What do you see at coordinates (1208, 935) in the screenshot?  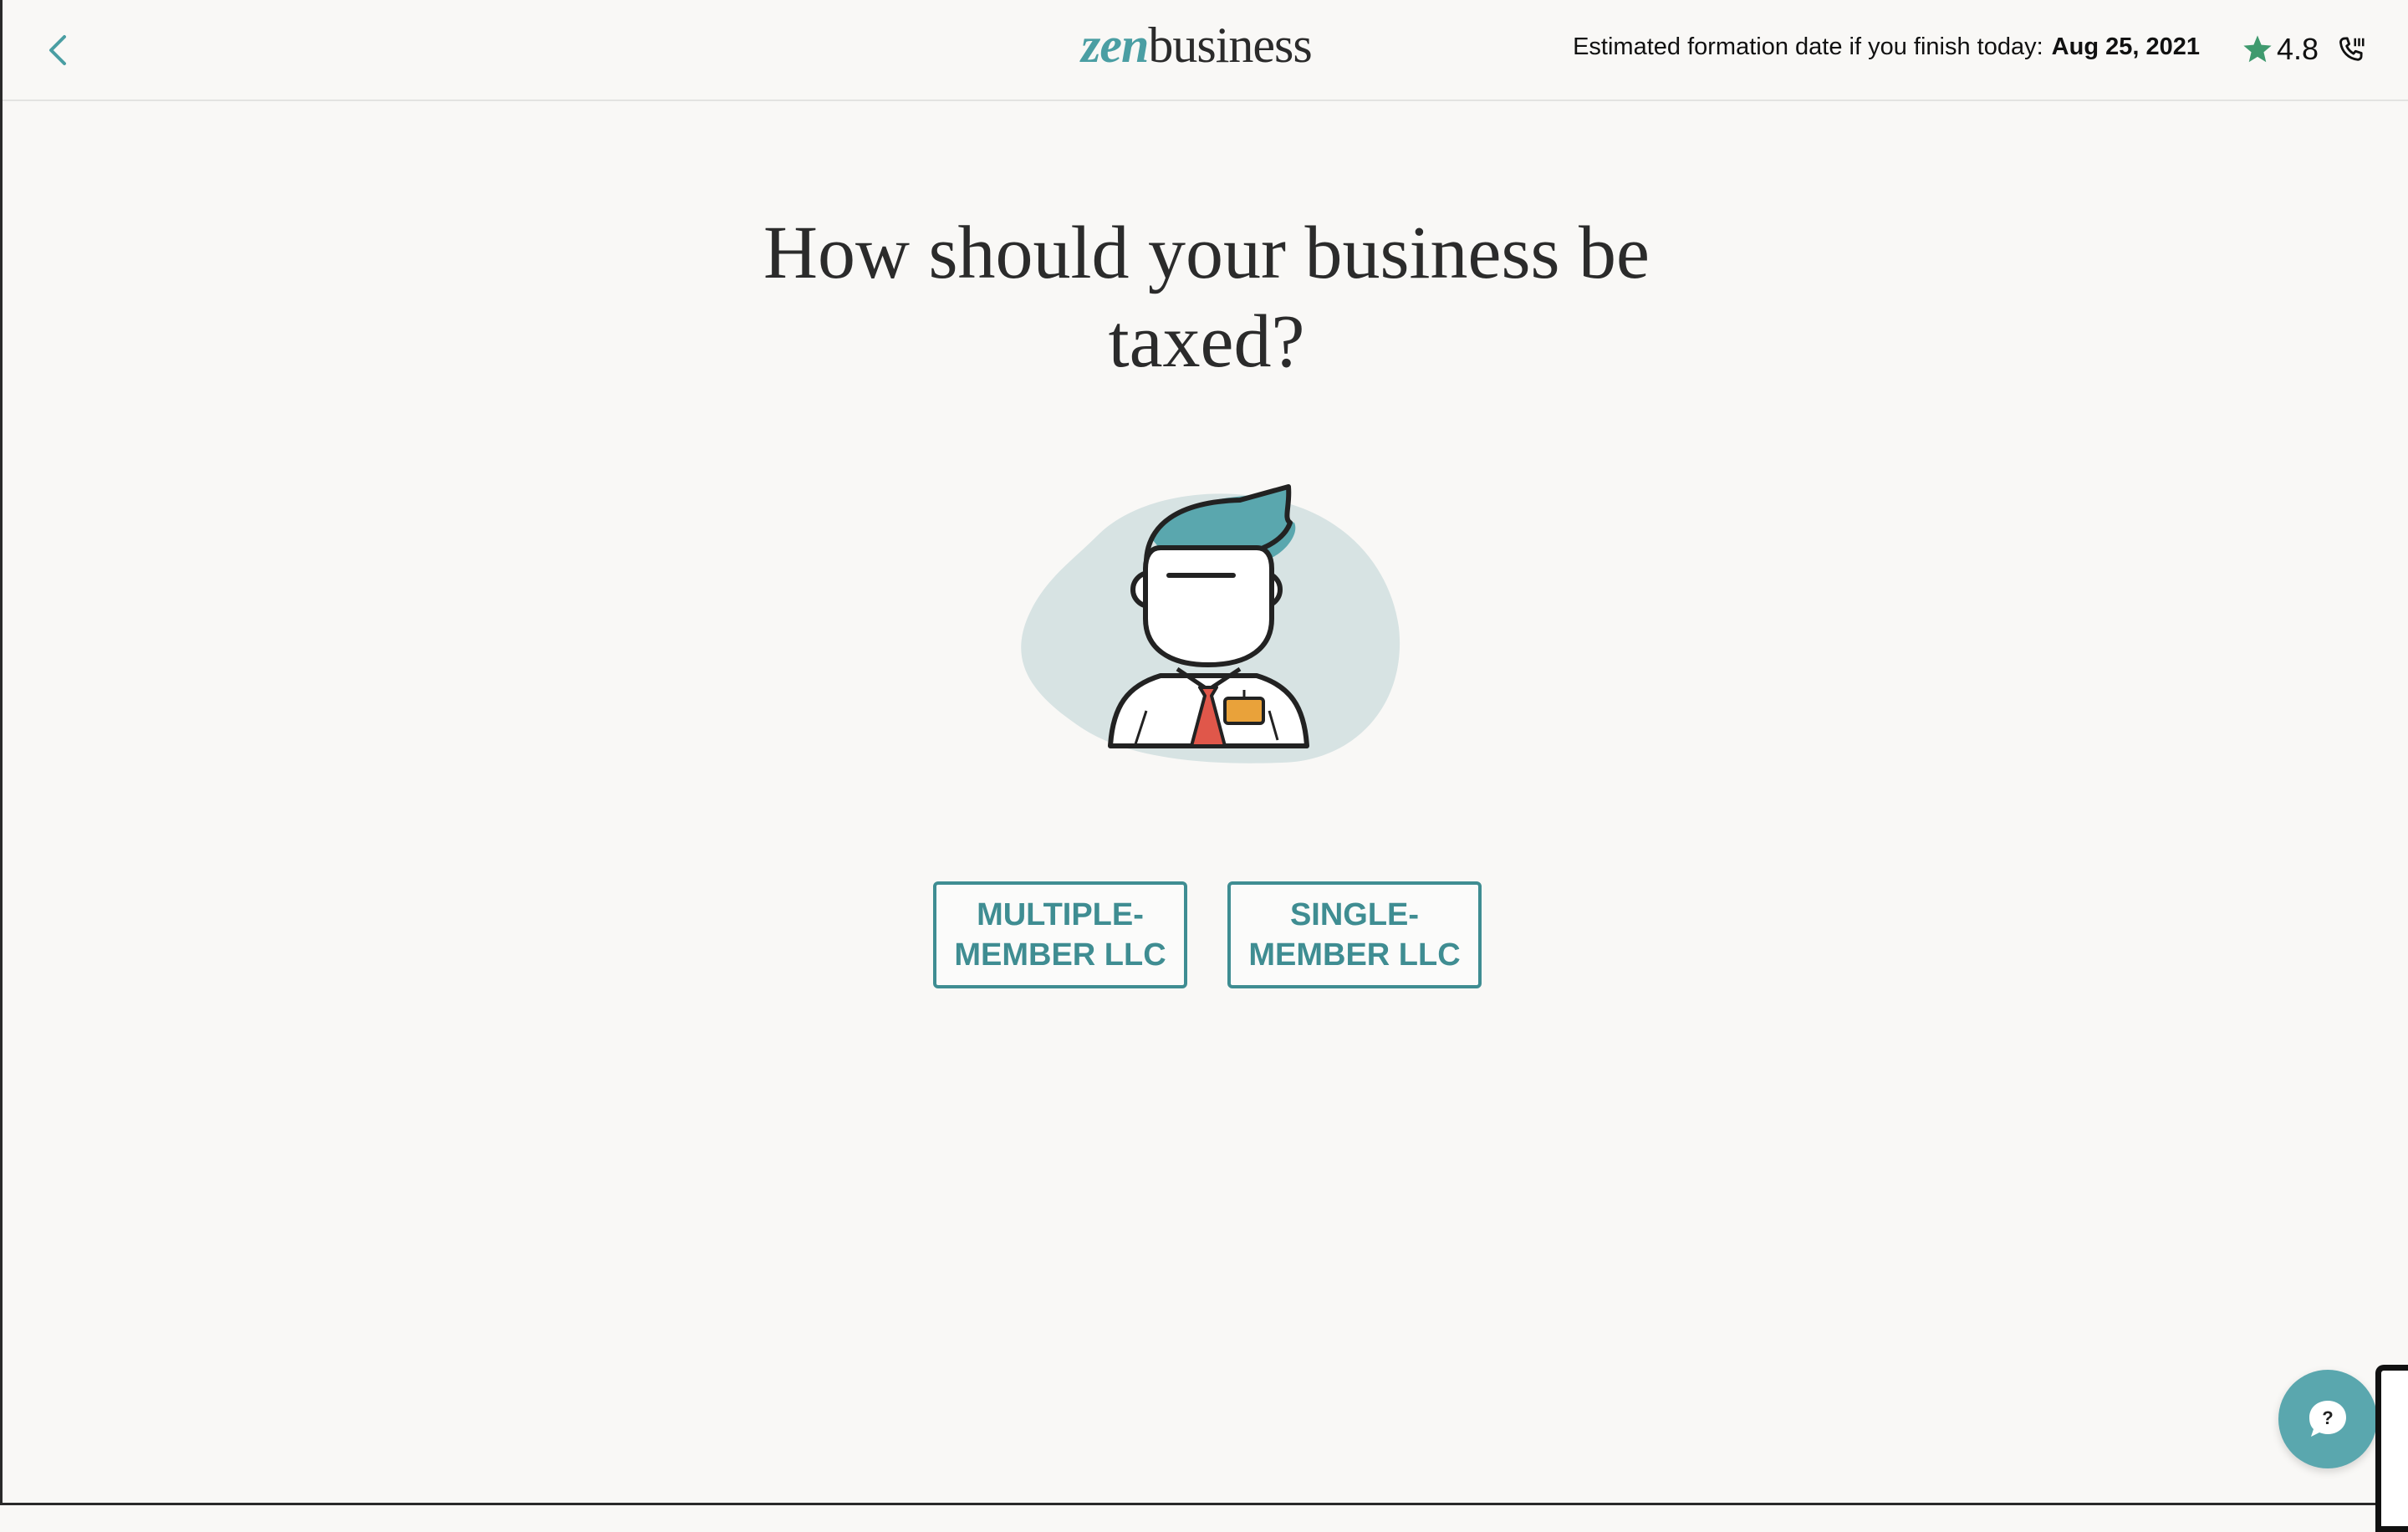 I see `entity-type-choices: MULTIPLE- MEMBER LLC SINGLE- MEMBER LLC` at bounding box center [1208, 935].